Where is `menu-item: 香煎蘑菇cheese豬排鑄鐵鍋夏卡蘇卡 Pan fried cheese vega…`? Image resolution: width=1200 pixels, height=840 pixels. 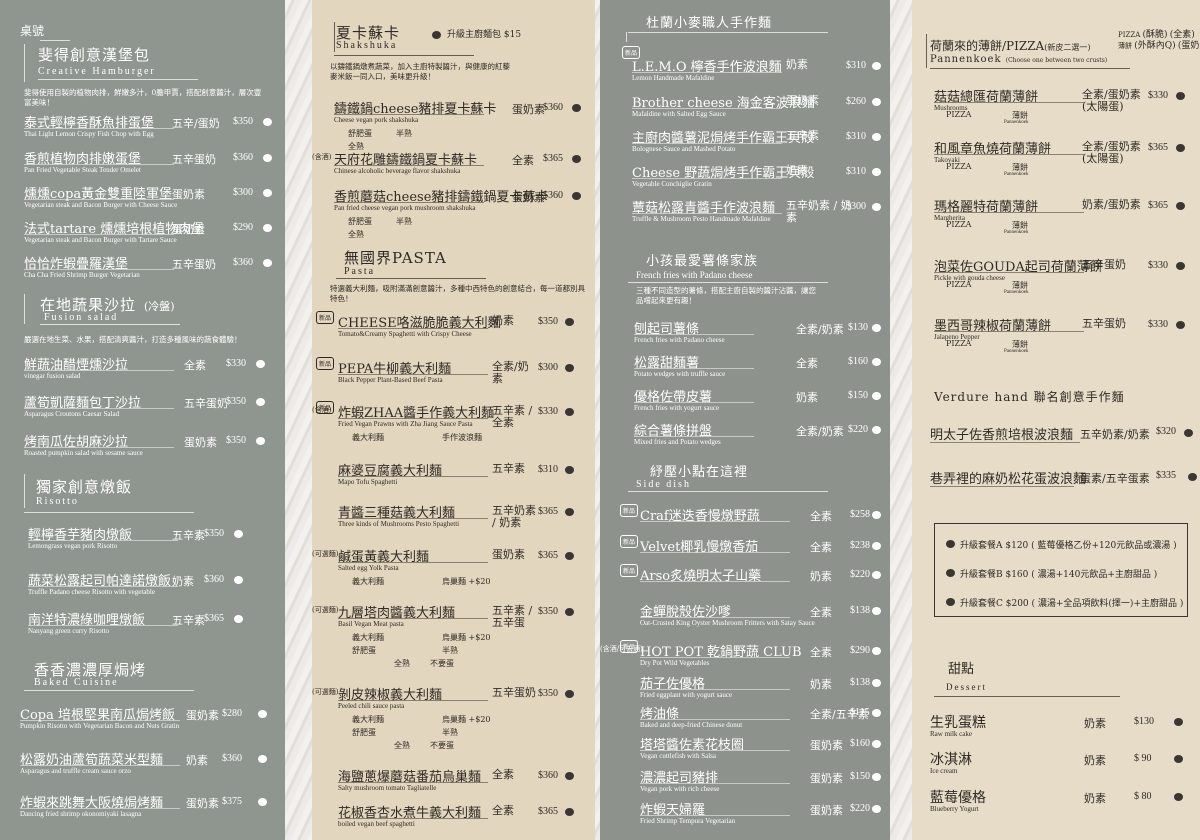 menu-item: 香煎蘑菇cheese豬排鑄鐵鍋夏卡蘇卡 Pan fried cheese vega… is located at coordinates (453, 163).